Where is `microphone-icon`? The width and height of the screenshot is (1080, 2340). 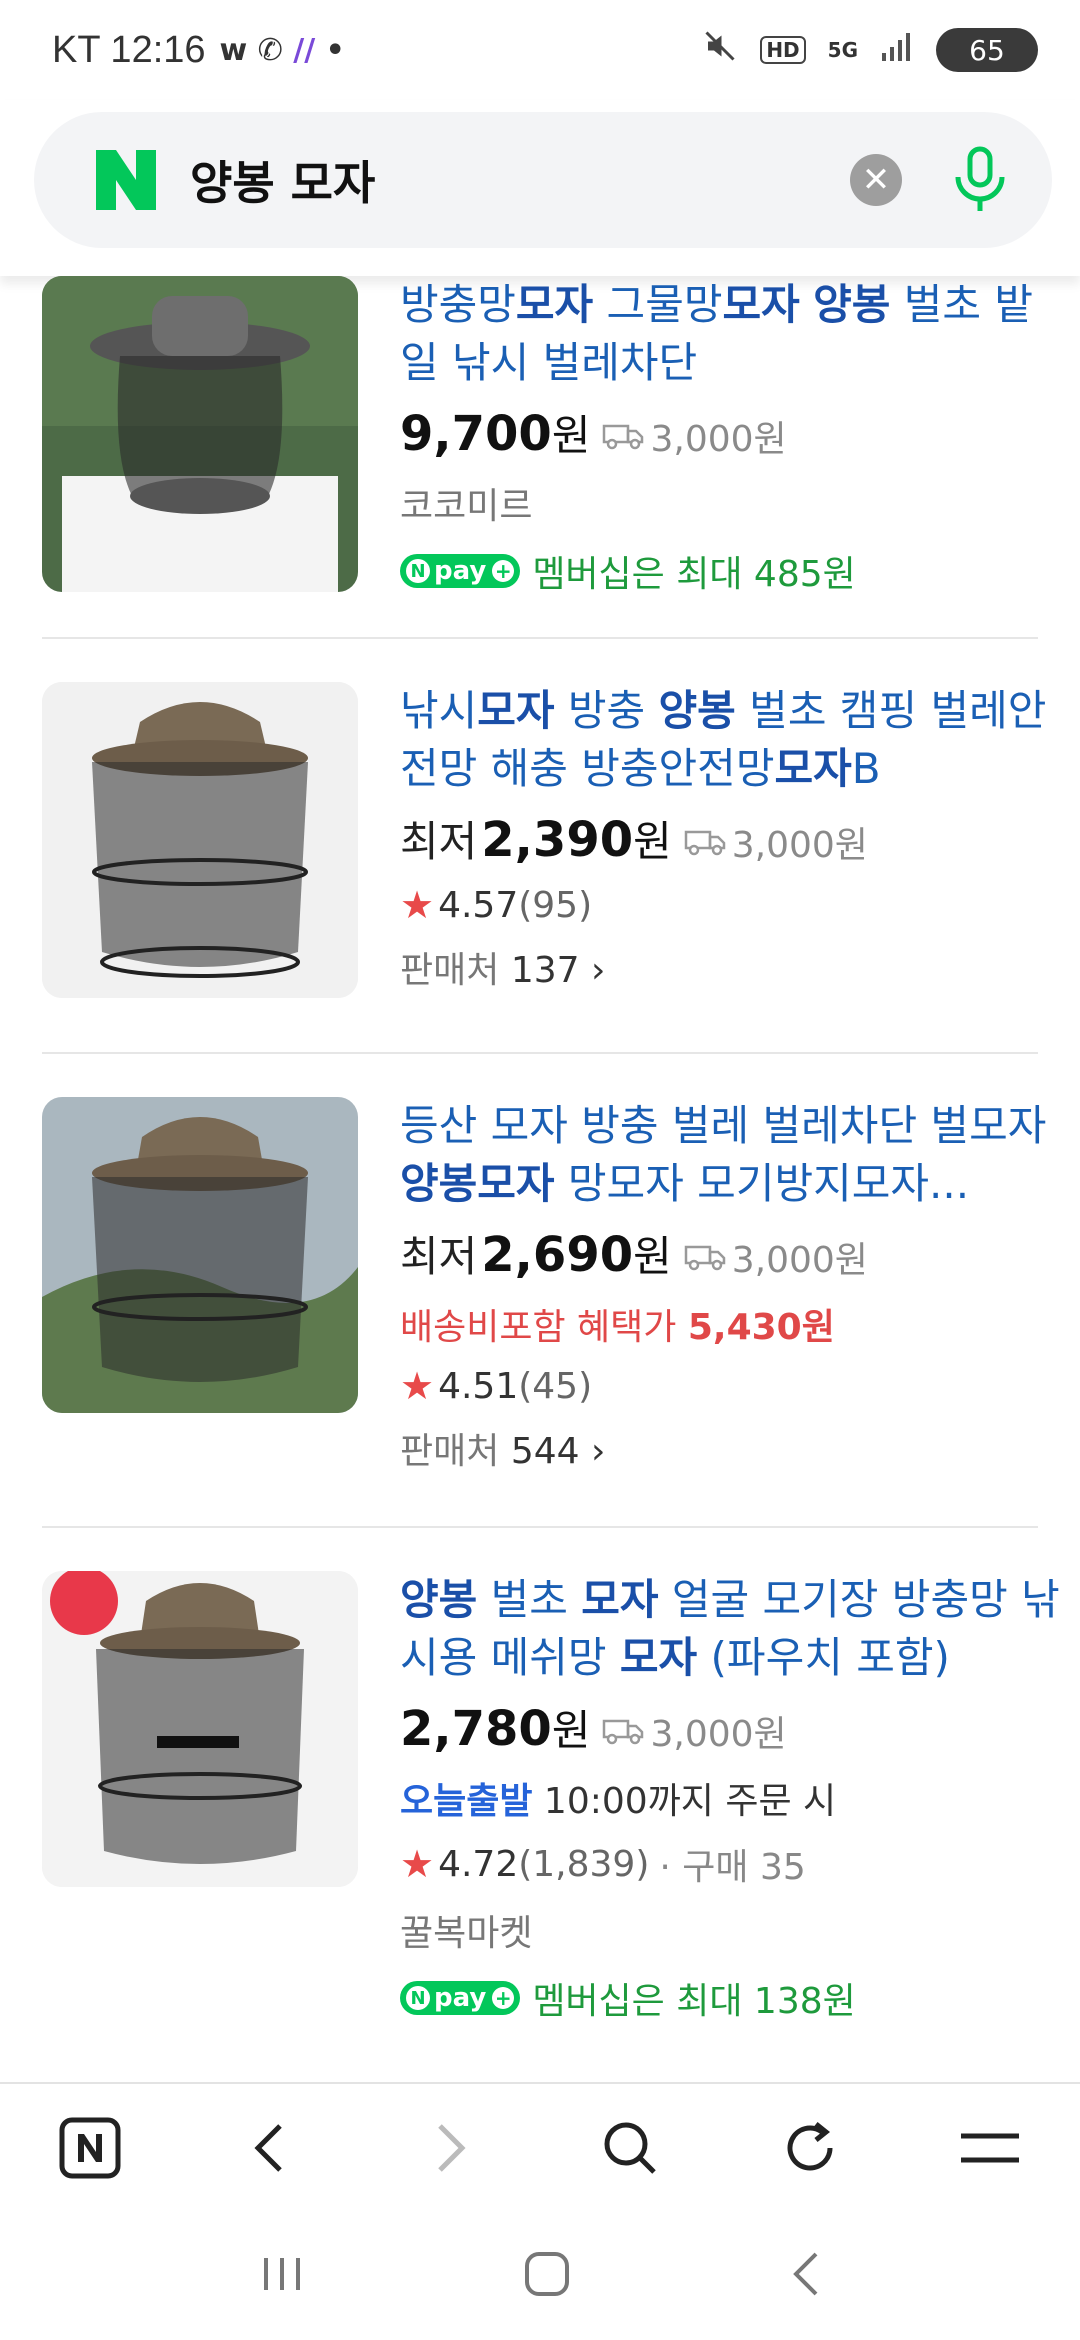
microphone-icon is located at coordinates (980, 180).